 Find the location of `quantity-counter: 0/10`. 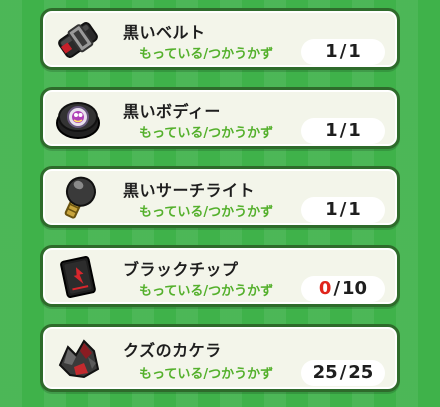

quantity-counter: 0/10 is located at coordinates (343, 289).